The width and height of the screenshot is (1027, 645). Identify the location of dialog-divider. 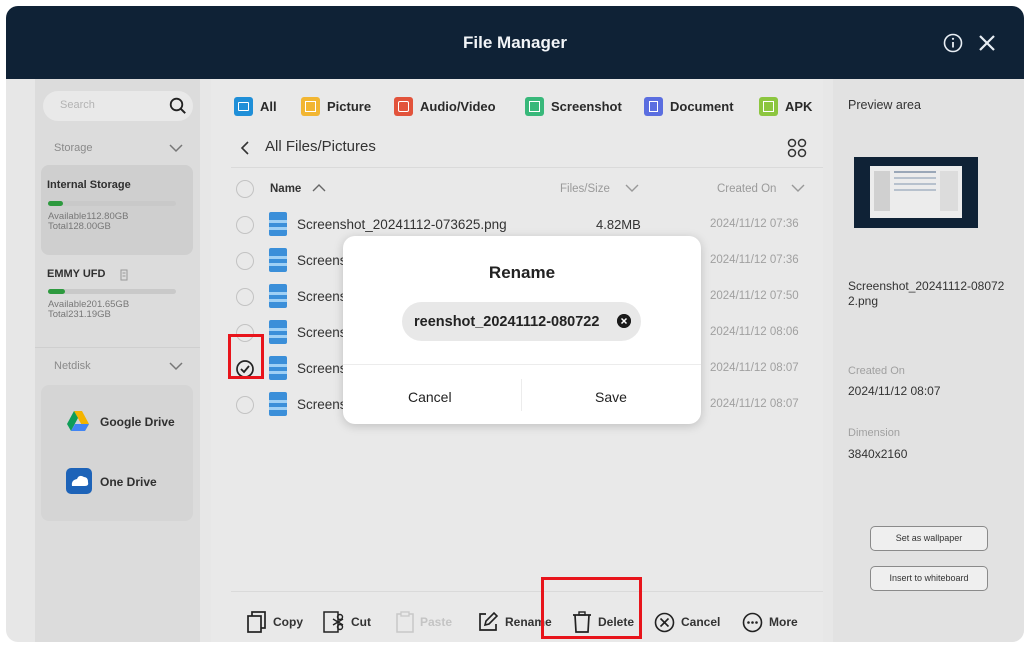
(522, 364).